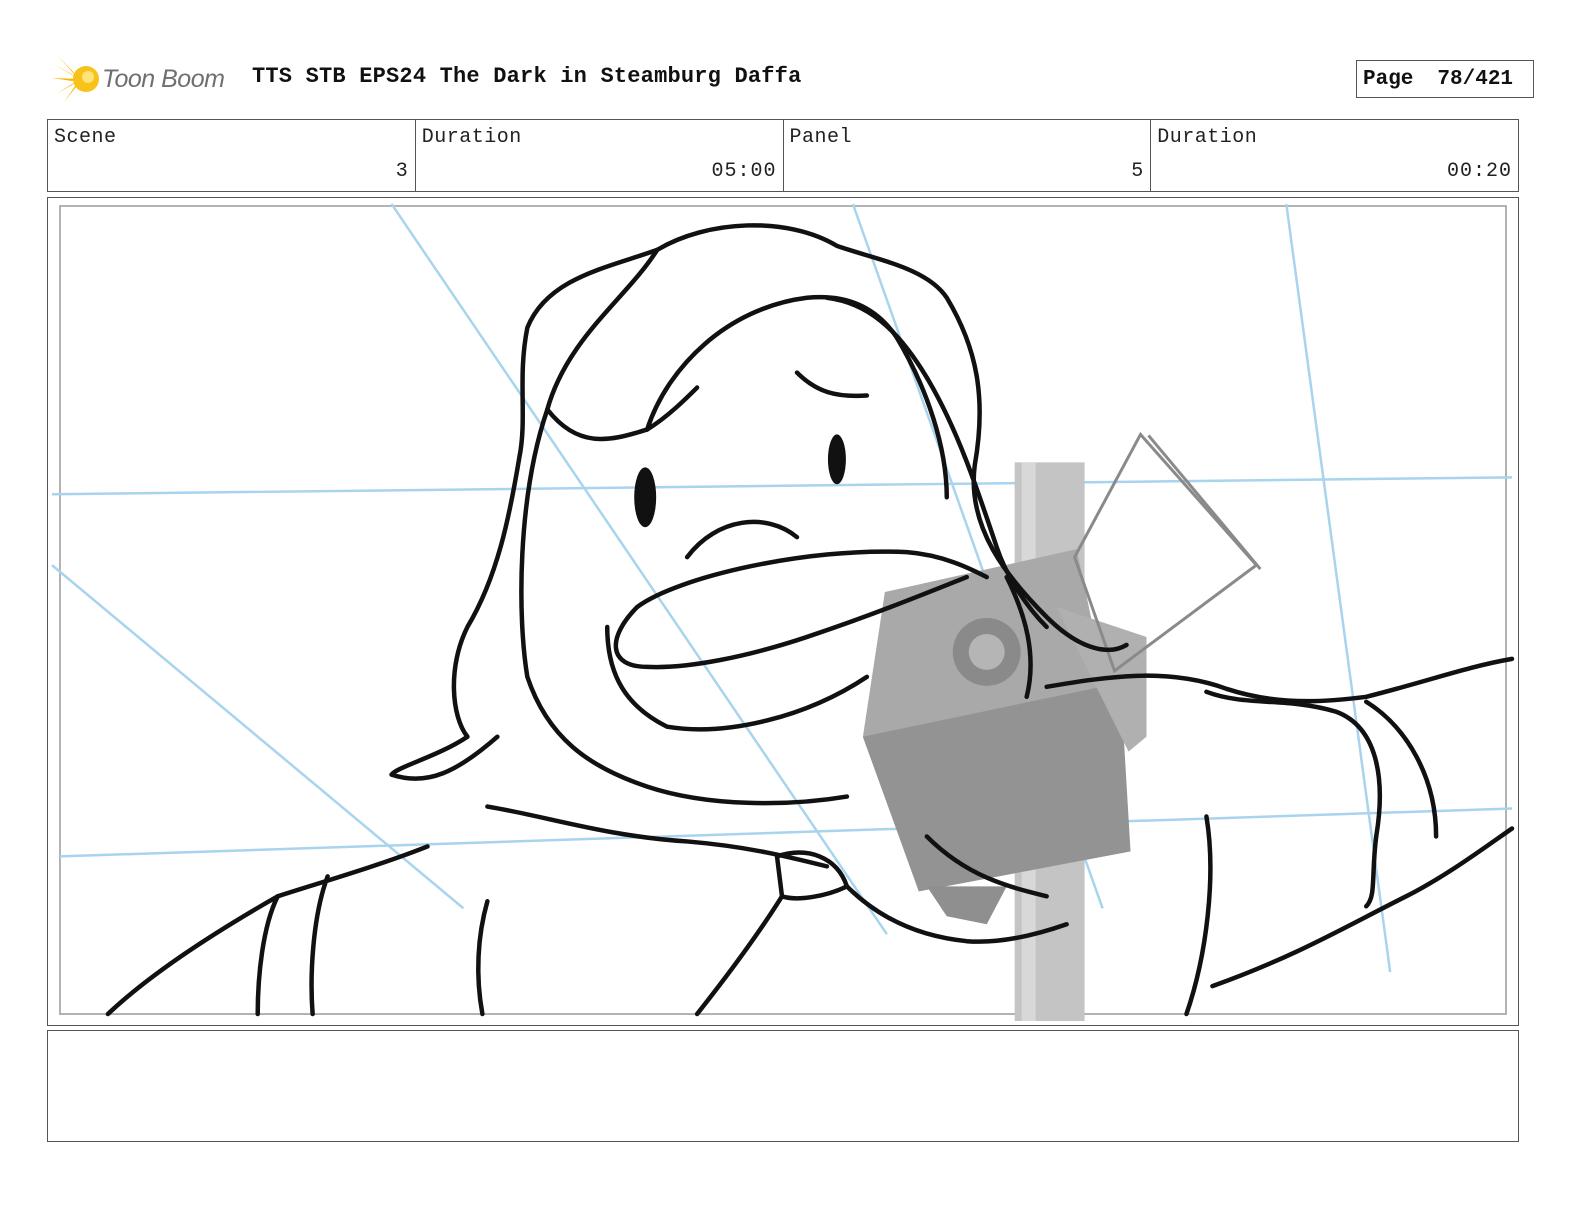 This screenshot has height=1224, width=1584. Describe the element at coordinates (1334, 155) in the screenshot. I see `panel-duration-cell: Duration 00:20` at that location.